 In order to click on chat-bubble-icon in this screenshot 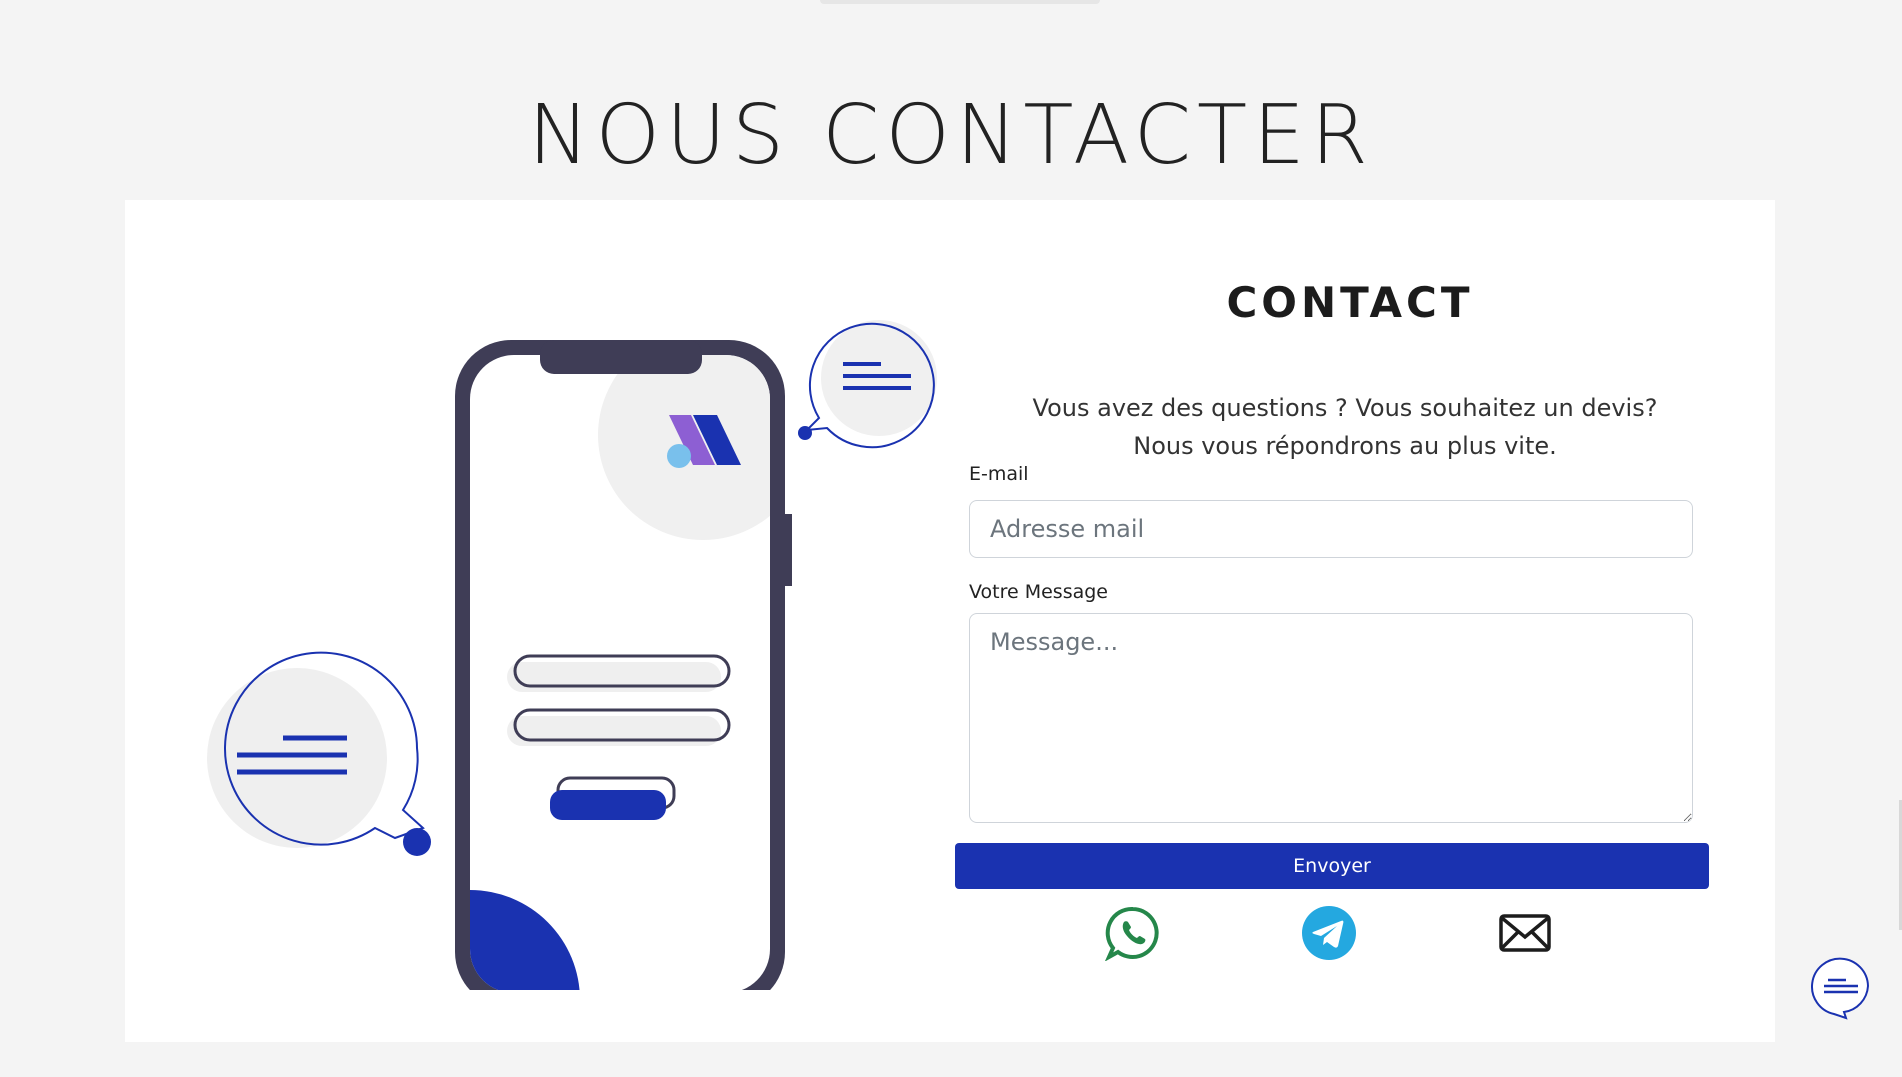, I will do `click(1841, 987)`.